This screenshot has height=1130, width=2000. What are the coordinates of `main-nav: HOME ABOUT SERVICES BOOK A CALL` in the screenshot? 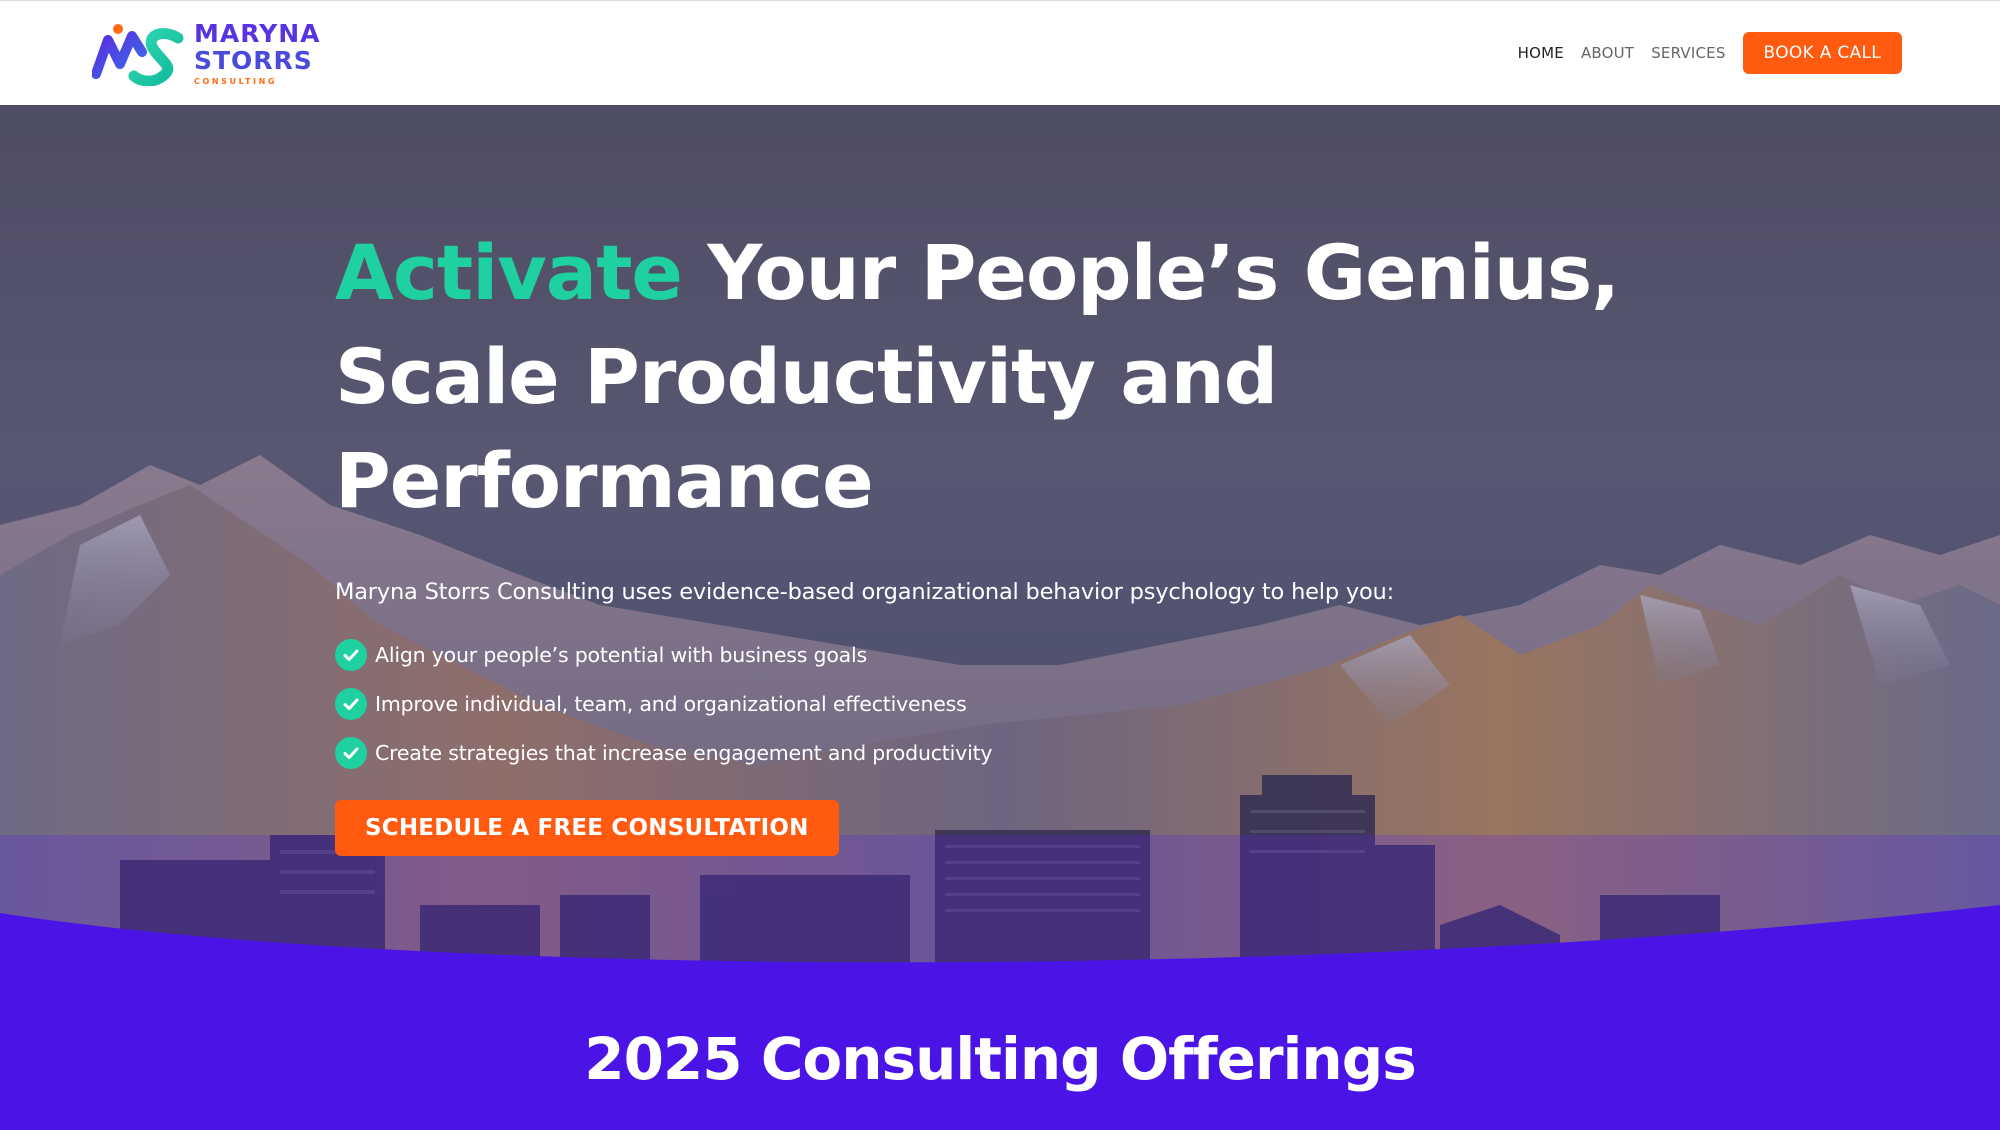 It's located at (1710, 53).